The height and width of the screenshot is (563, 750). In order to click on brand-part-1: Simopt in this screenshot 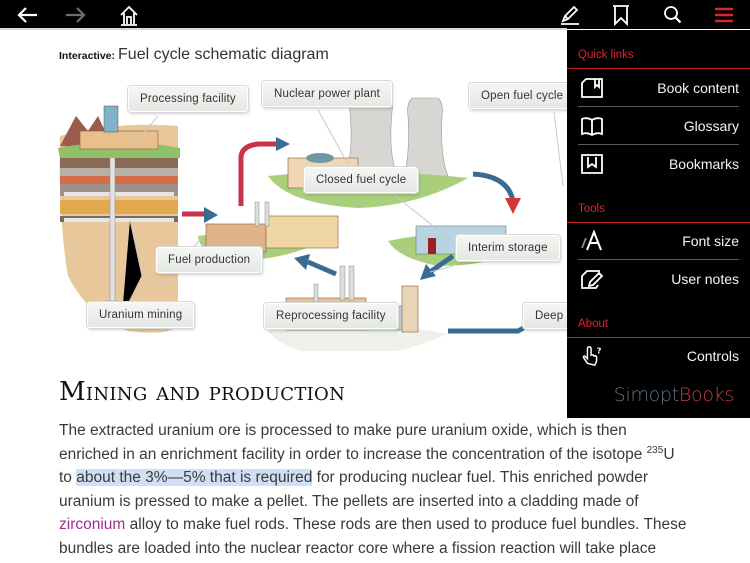, I will do `click(646, 395)`.